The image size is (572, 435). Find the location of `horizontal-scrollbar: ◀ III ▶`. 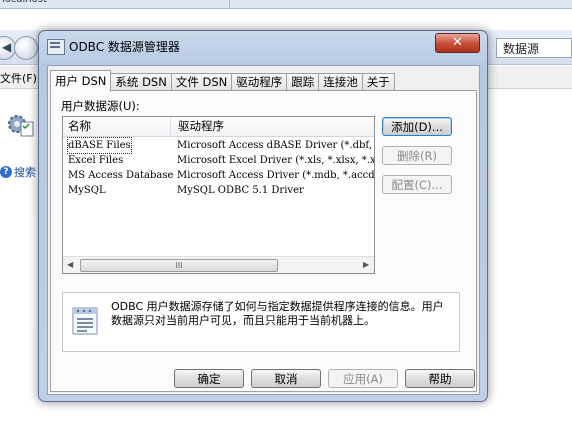

horizontal-scrollbar: ◀ III ▶ is located at coordinates (218, 264).